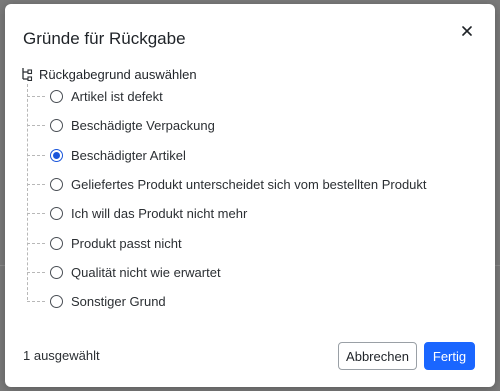 The image size is (500, 391). Describe the element at coordinates (117, 96) in the screenshot. I see `radio-option-label: Artikel ist defekt` at that location.